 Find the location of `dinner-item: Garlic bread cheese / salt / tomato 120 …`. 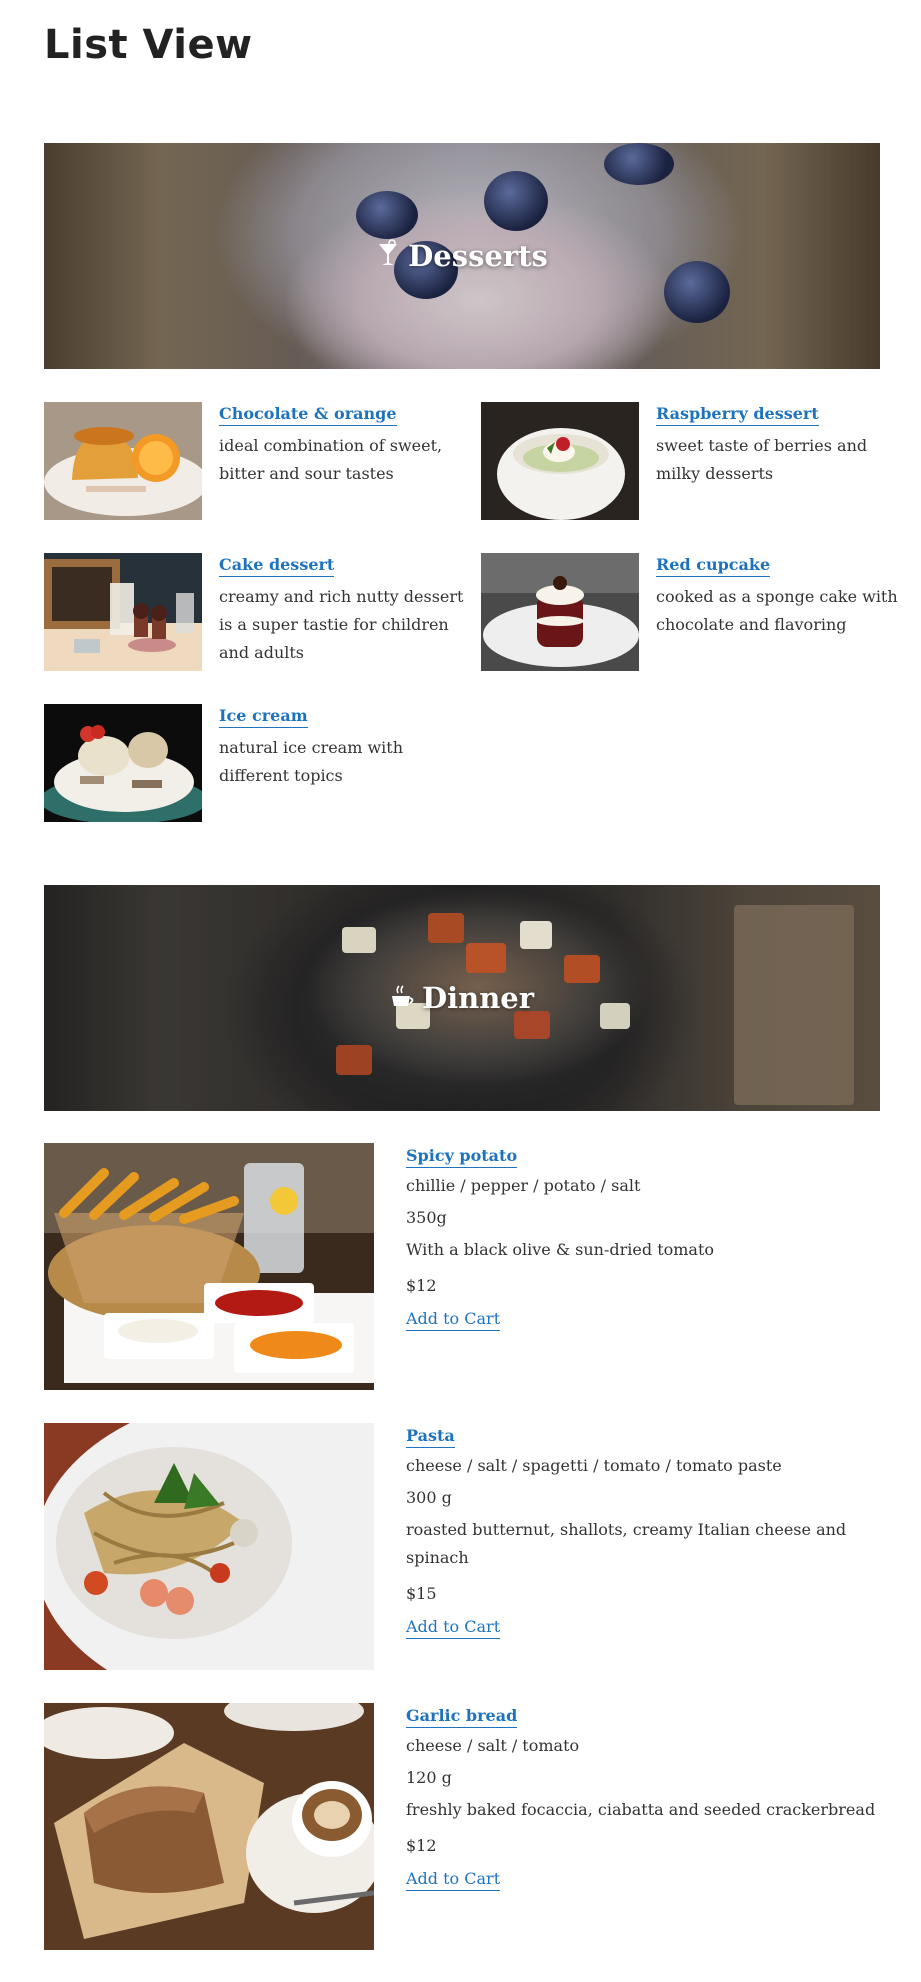

dinner-item: Garlic bread cheese / salt / tomato 120 … is located at coordinates (462, 1827).